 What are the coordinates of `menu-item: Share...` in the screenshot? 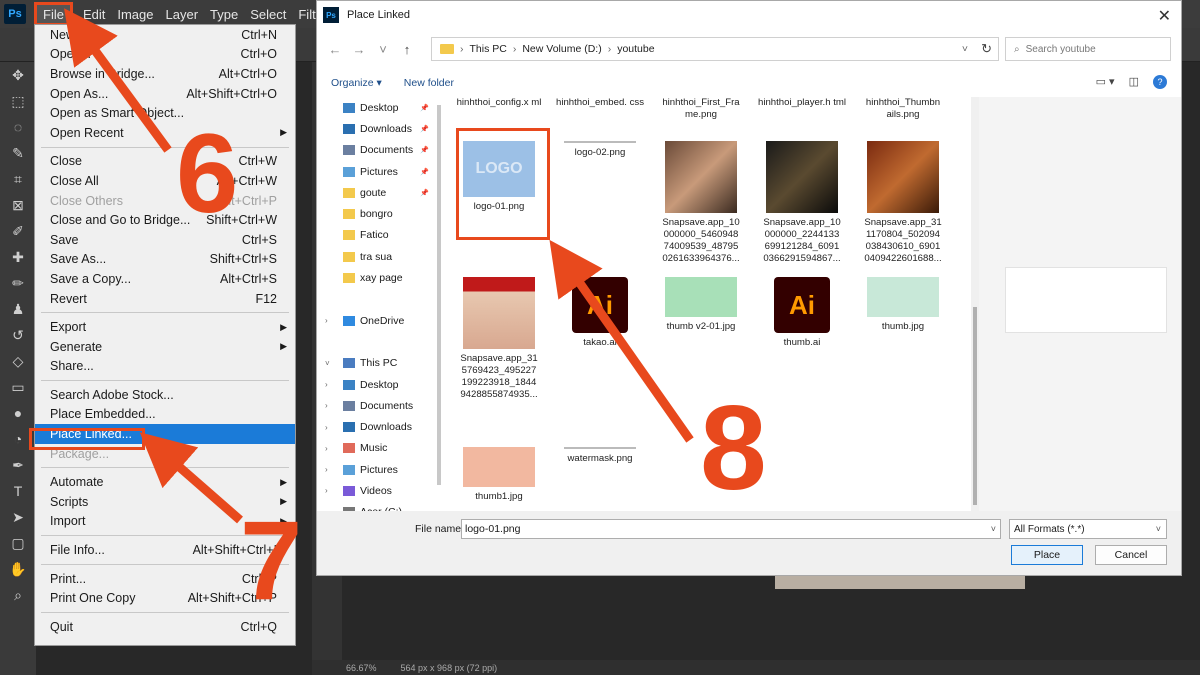 It's located at (165, 367).